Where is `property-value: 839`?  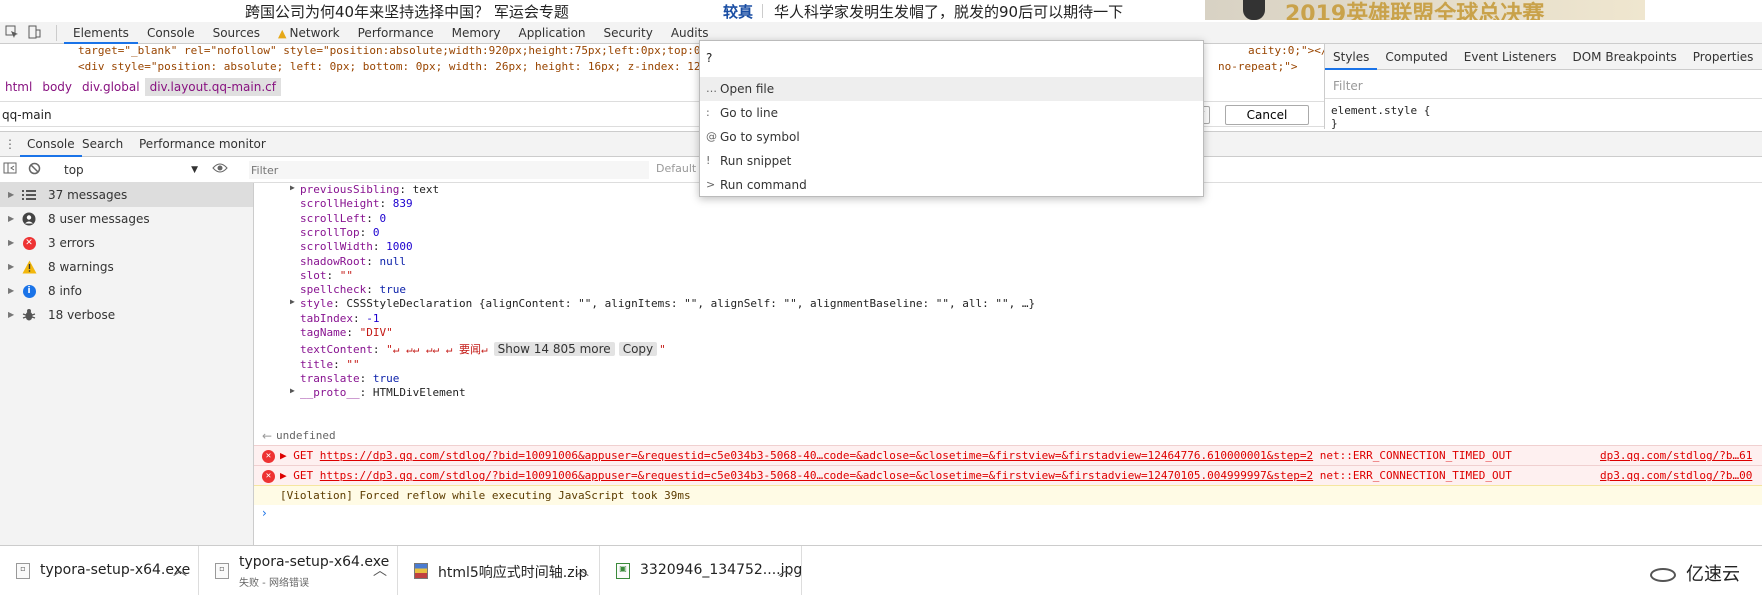
property-value: 839 is located at coordinates (402, 204).